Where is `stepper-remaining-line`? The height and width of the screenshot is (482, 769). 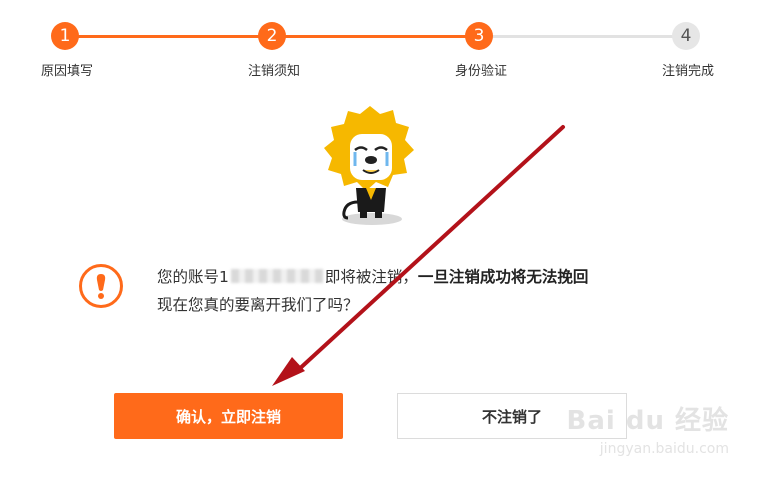 stepper-remaining-line is located at coordinates (583, 36).